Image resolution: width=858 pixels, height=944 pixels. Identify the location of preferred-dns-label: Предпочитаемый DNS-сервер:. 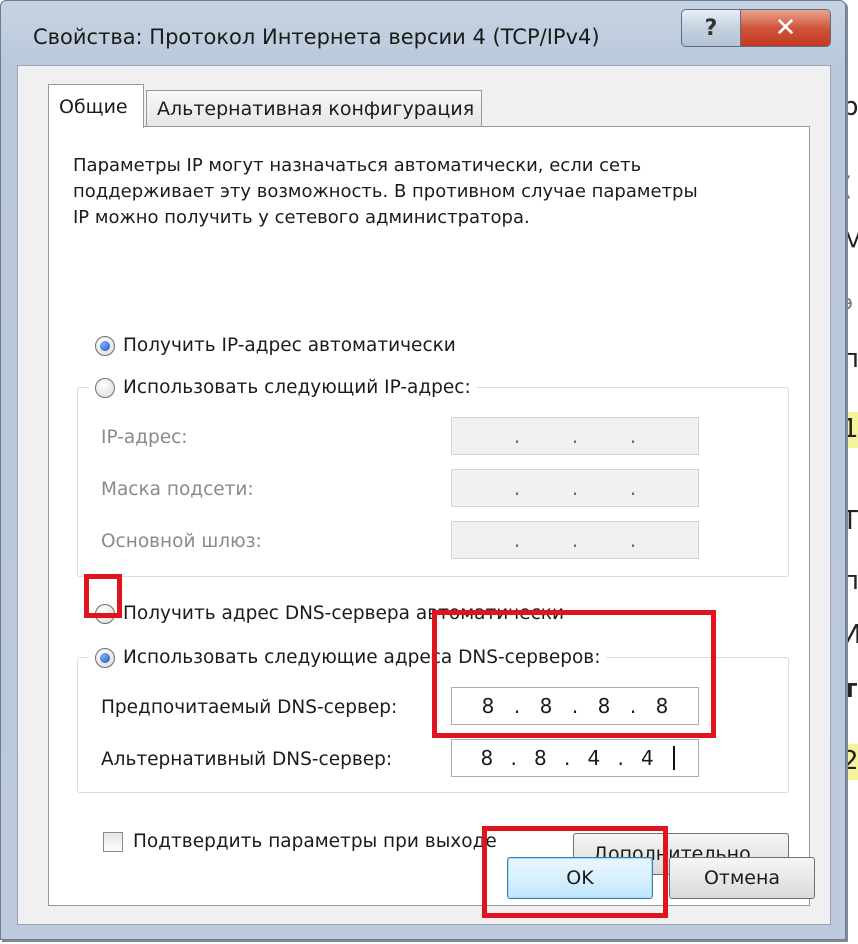
(249, 707).